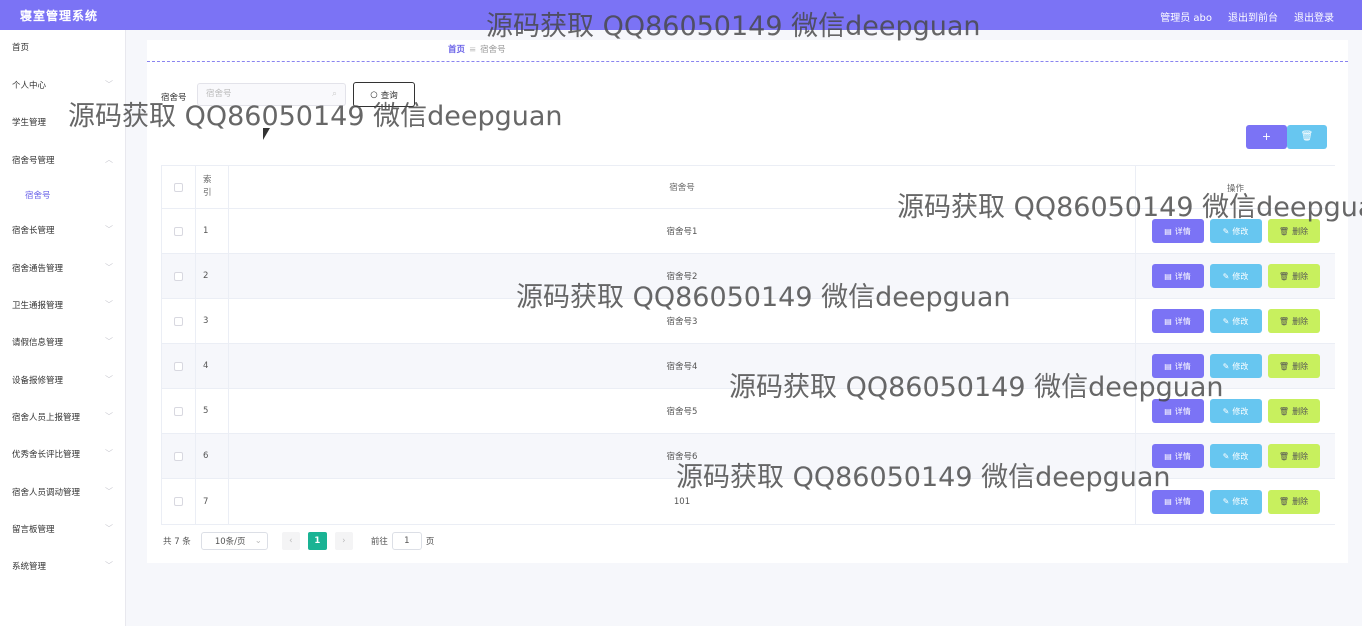 The image size is (1362, 626). Describe the element at coordinates (317, 541) in the screenshot. I see `page-1-button: 1` at that location.